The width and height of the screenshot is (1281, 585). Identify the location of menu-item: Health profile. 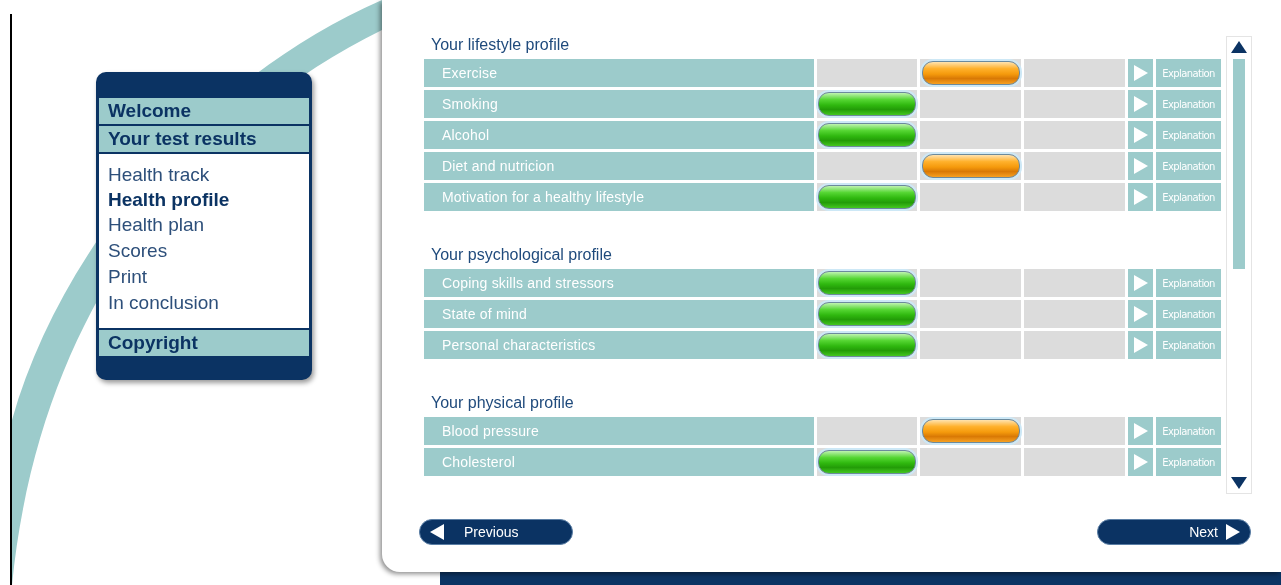
(204, 200).